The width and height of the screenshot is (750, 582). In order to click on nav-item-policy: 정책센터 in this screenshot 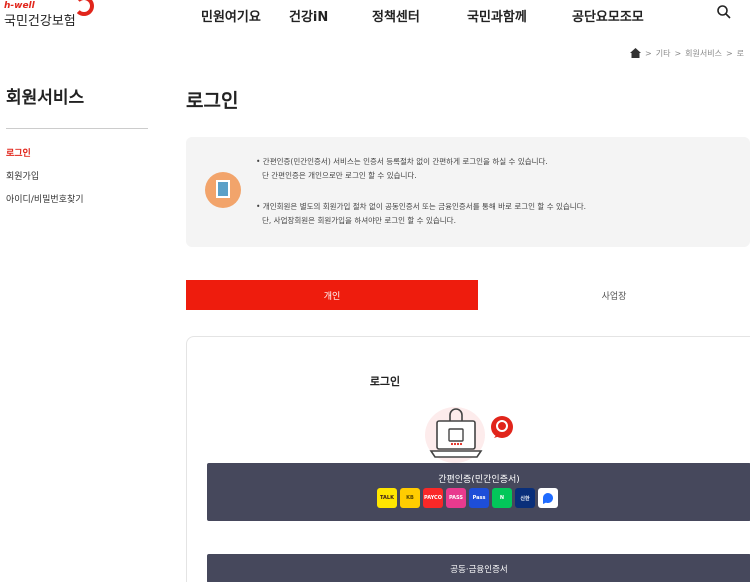, I will do `click(396, 15)`.